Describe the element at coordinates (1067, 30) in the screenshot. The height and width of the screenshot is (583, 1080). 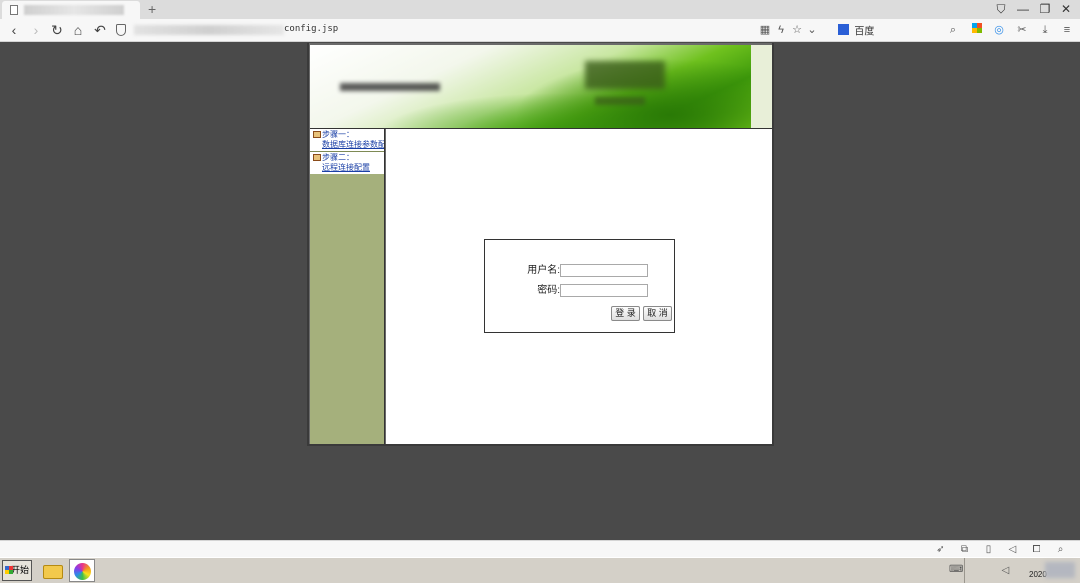
I see `hamburger-menu-icon: ≡` at that location.